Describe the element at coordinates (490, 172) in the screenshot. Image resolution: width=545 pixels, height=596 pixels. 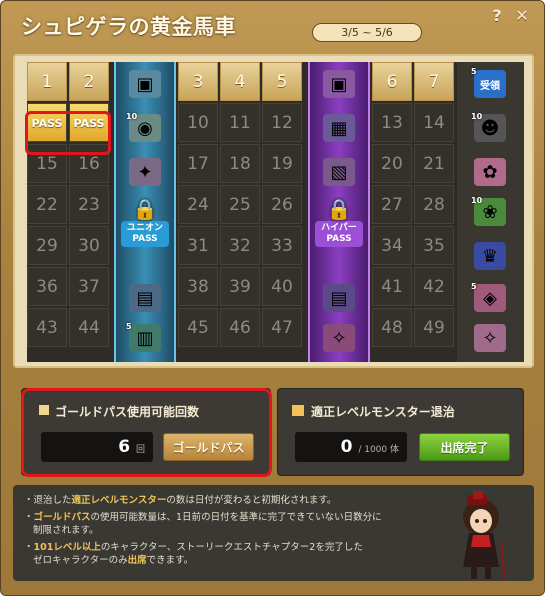
I see `gift-box-icon: ✿` at that location.